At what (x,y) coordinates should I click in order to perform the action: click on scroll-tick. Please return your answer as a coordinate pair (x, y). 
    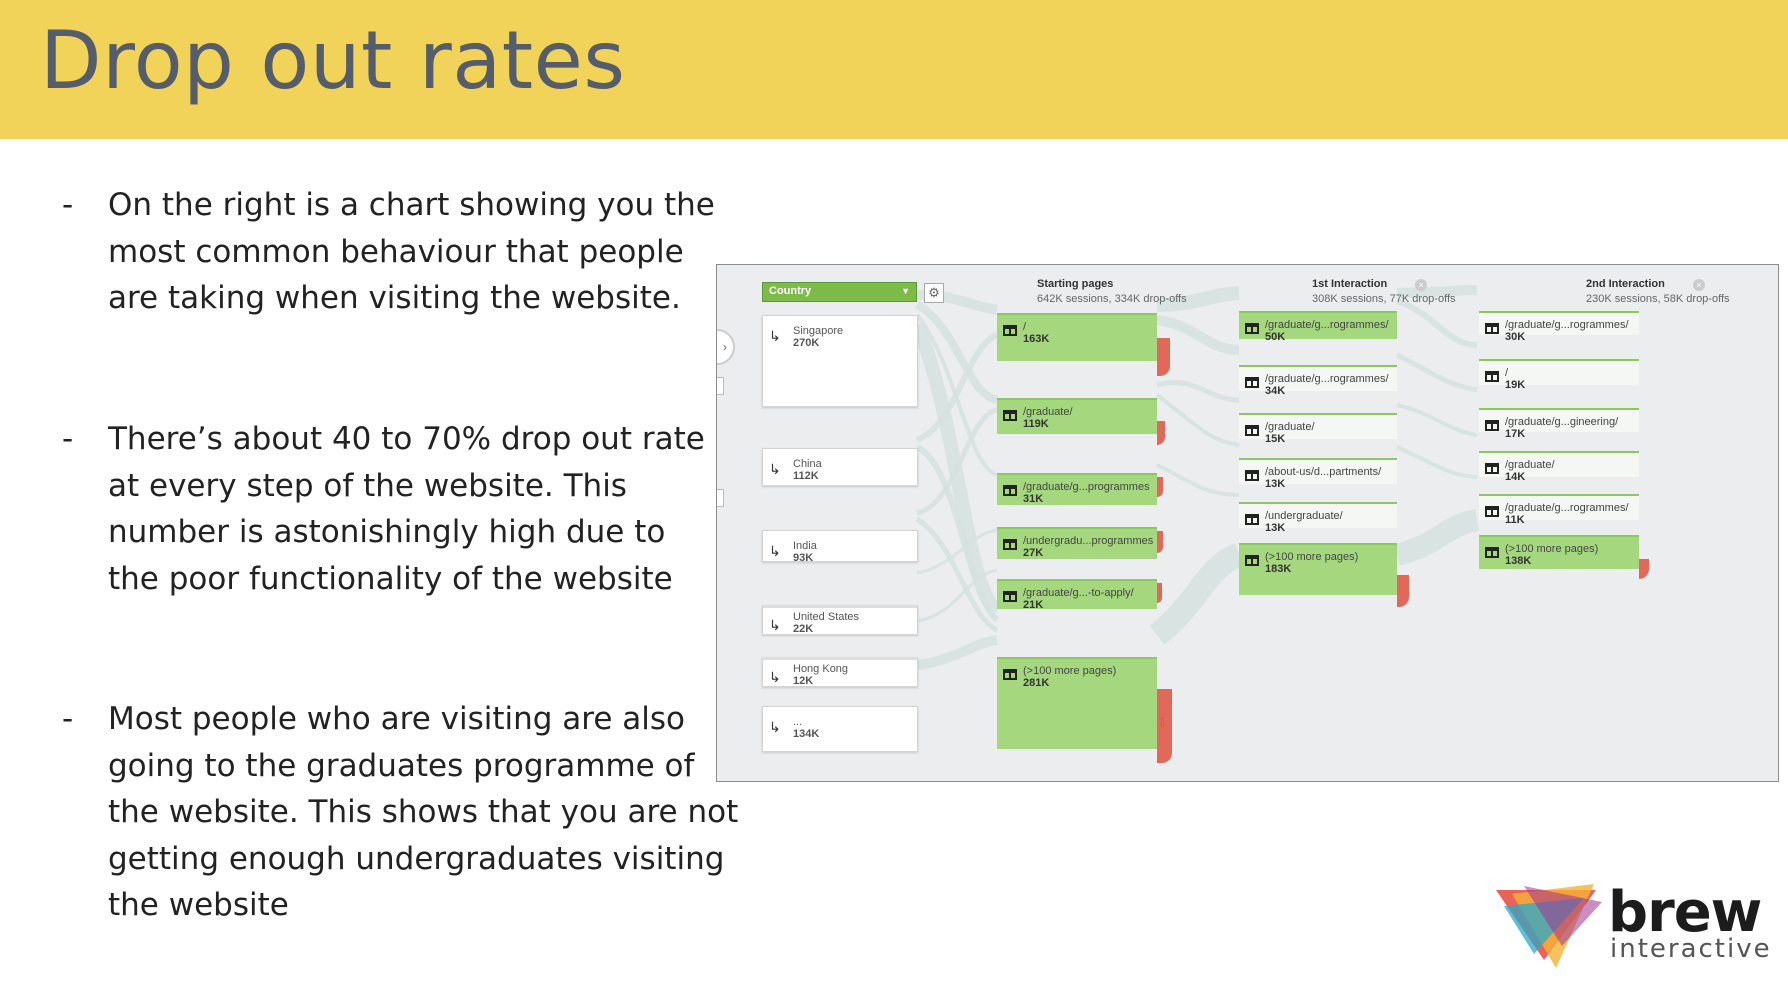
    Looking at the image, I should click on (720, 386).